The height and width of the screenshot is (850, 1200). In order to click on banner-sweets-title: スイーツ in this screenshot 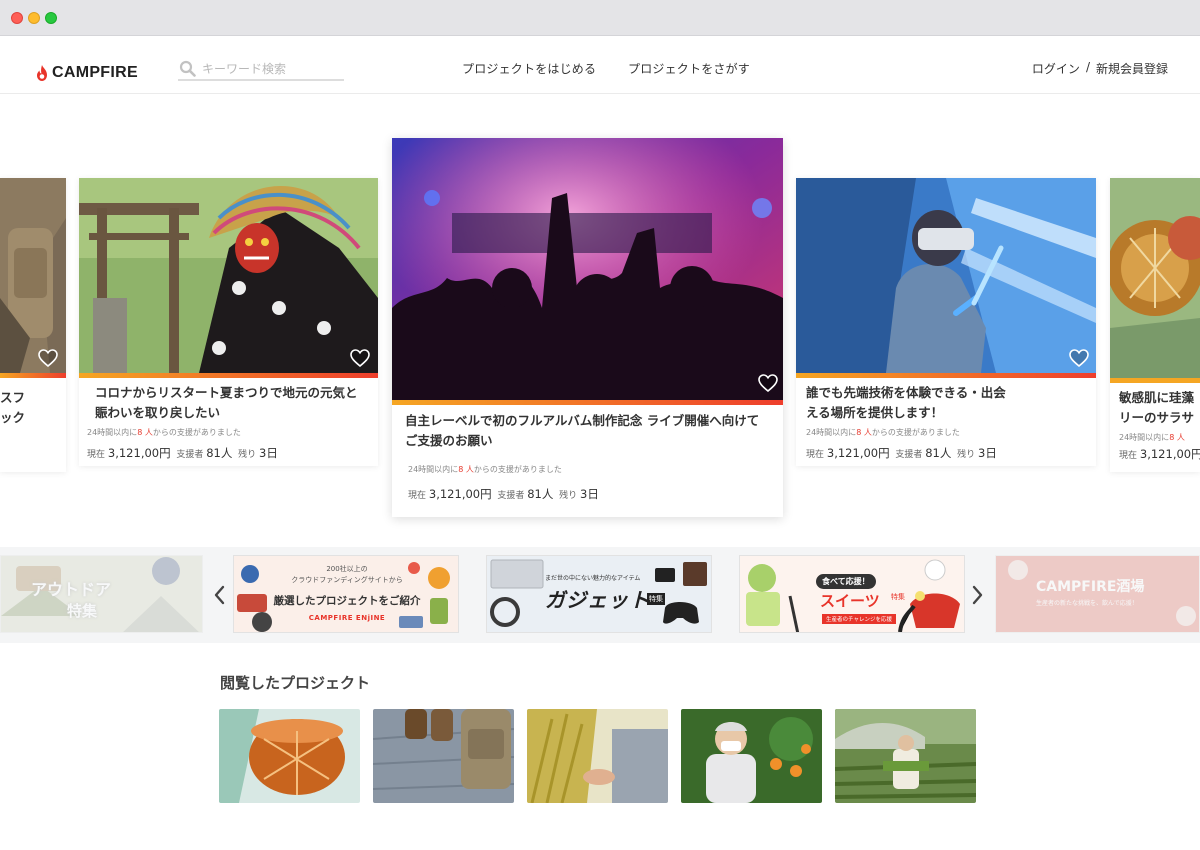, I will do `click(850, 601)`.